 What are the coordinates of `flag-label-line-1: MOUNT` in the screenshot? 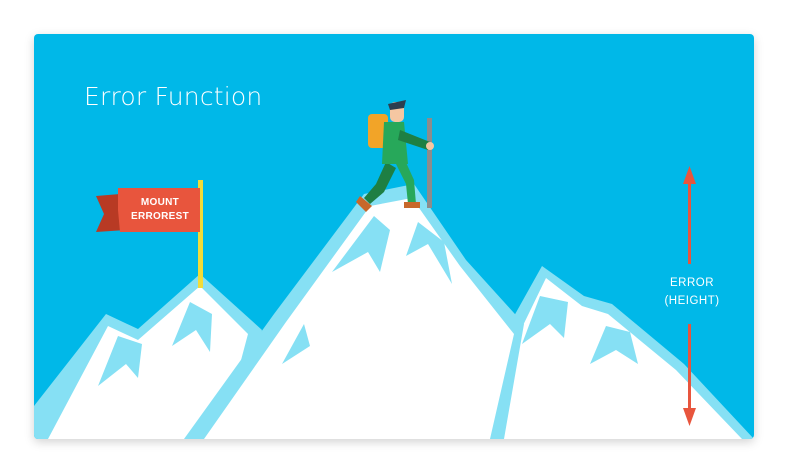 It's located at (160, 202).